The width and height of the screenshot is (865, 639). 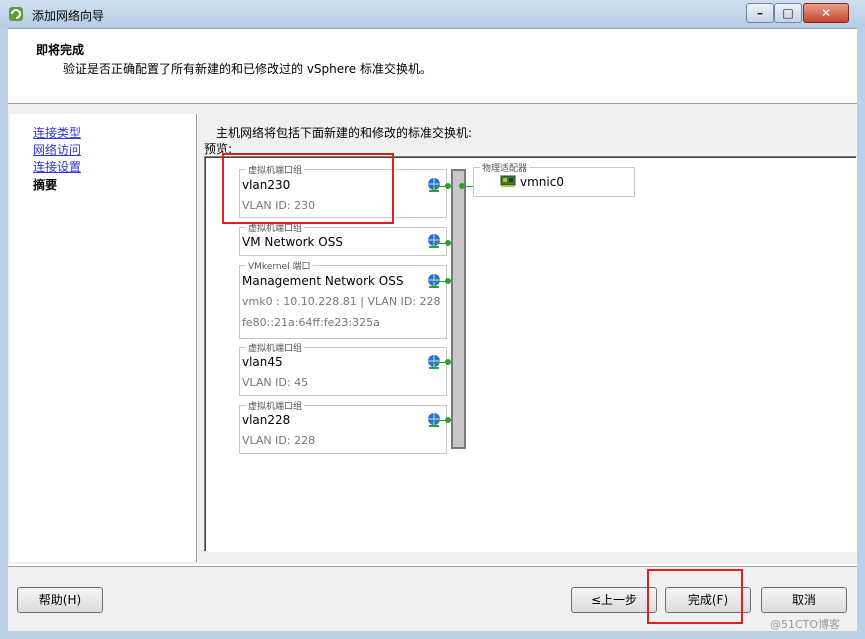 What do you see at coordinates (4, 333) in the screenshot?
I see `window-frame-left` at bounding box center [4, 333].